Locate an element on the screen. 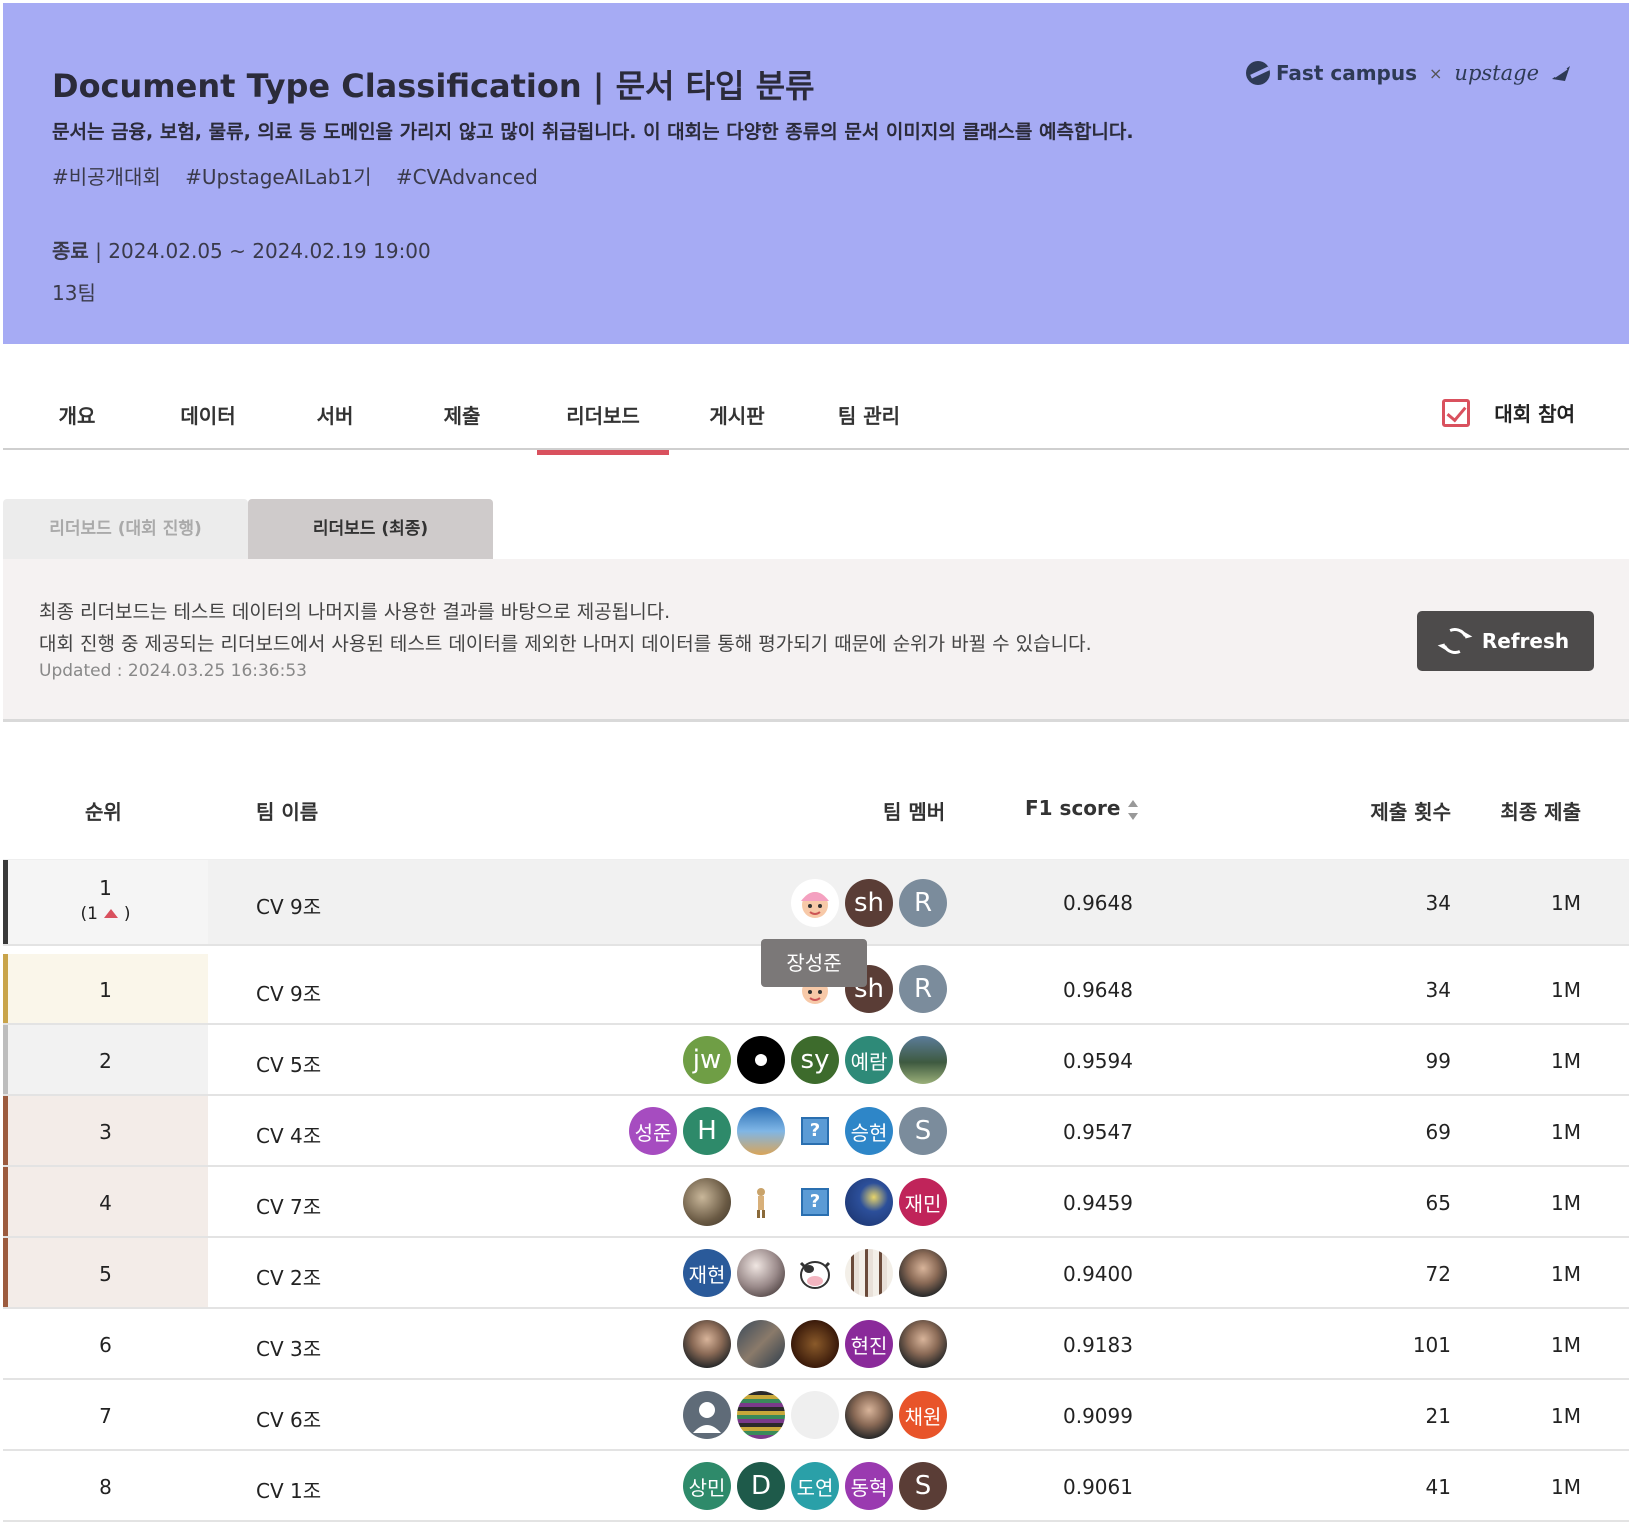 The width and height of the screenshot is (1632, 1534). member-avatar: sy is located at coordinates (815, 1060).